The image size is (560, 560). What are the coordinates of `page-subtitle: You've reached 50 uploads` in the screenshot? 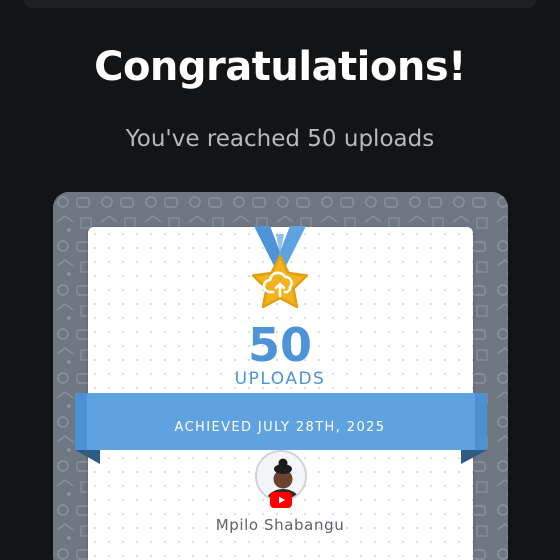 It's located at (280, 139).